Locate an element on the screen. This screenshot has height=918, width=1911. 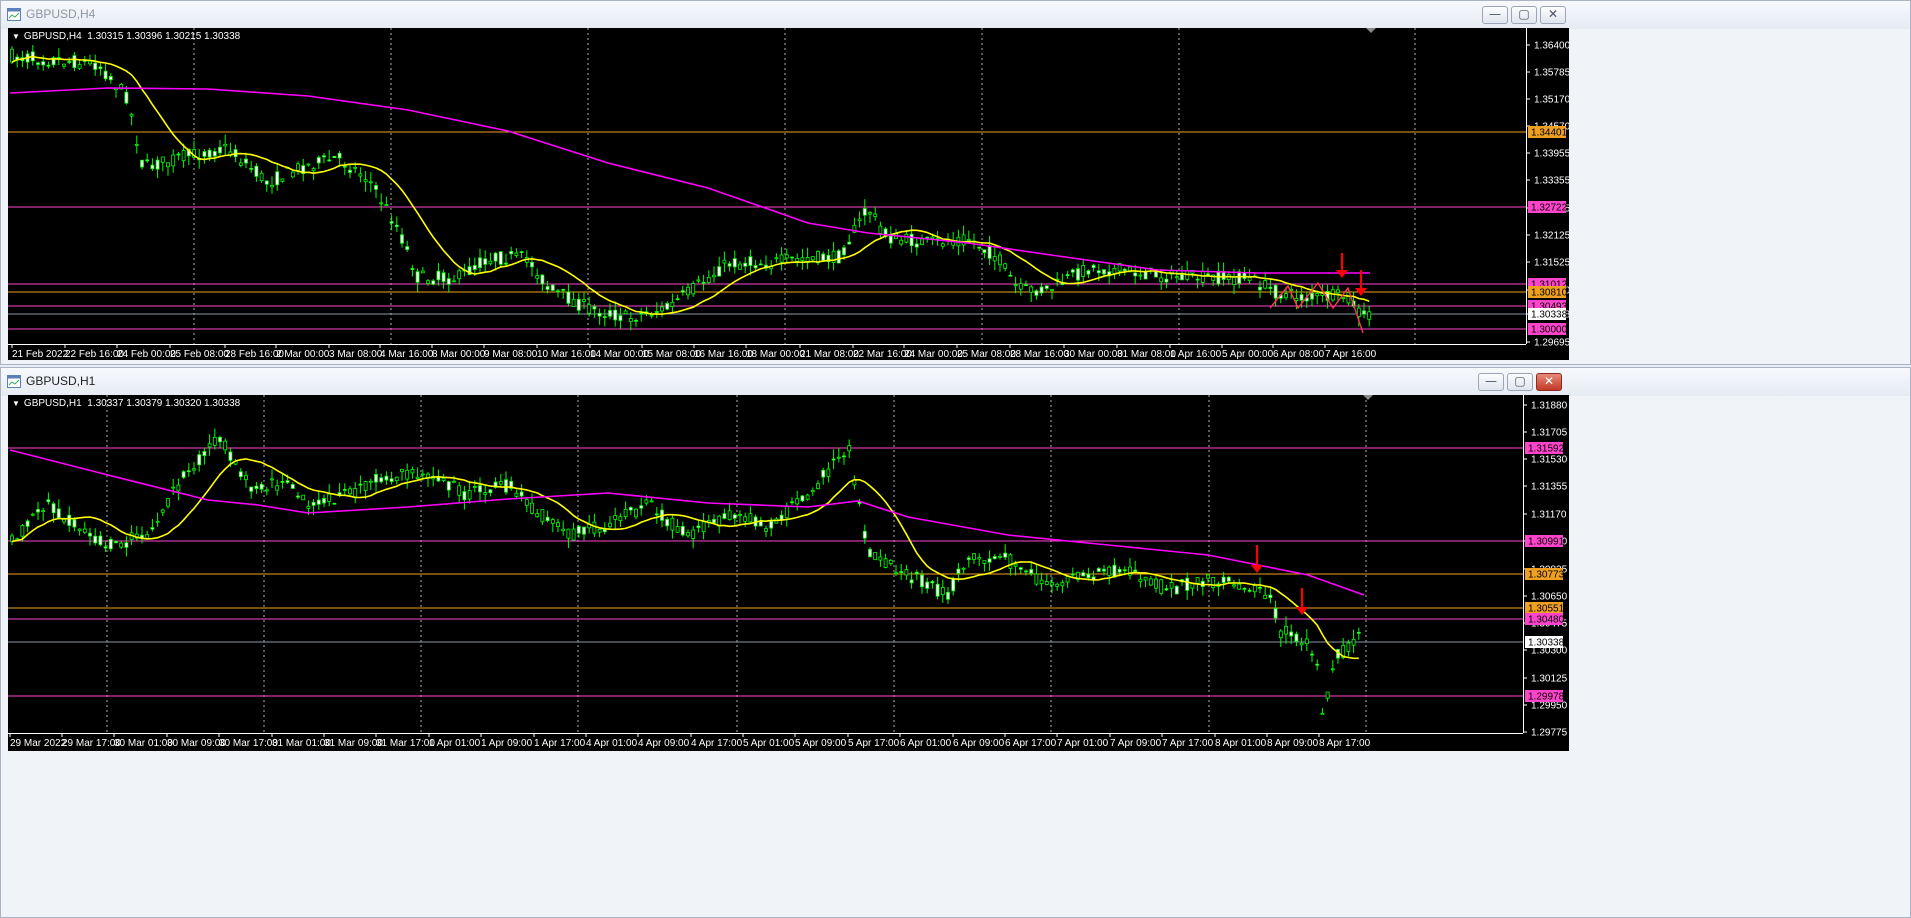
price-tick-label: 1.32125 is located at coordinates (1551, 236).